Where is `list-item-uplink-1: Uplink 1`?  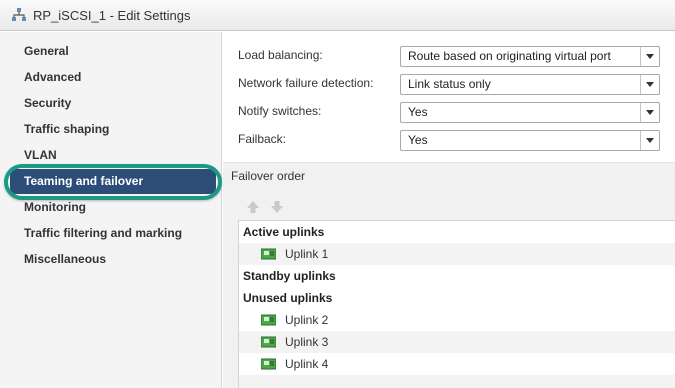
list-item-uplink-1: Uplink 1 is located at coordinates (457, 254).